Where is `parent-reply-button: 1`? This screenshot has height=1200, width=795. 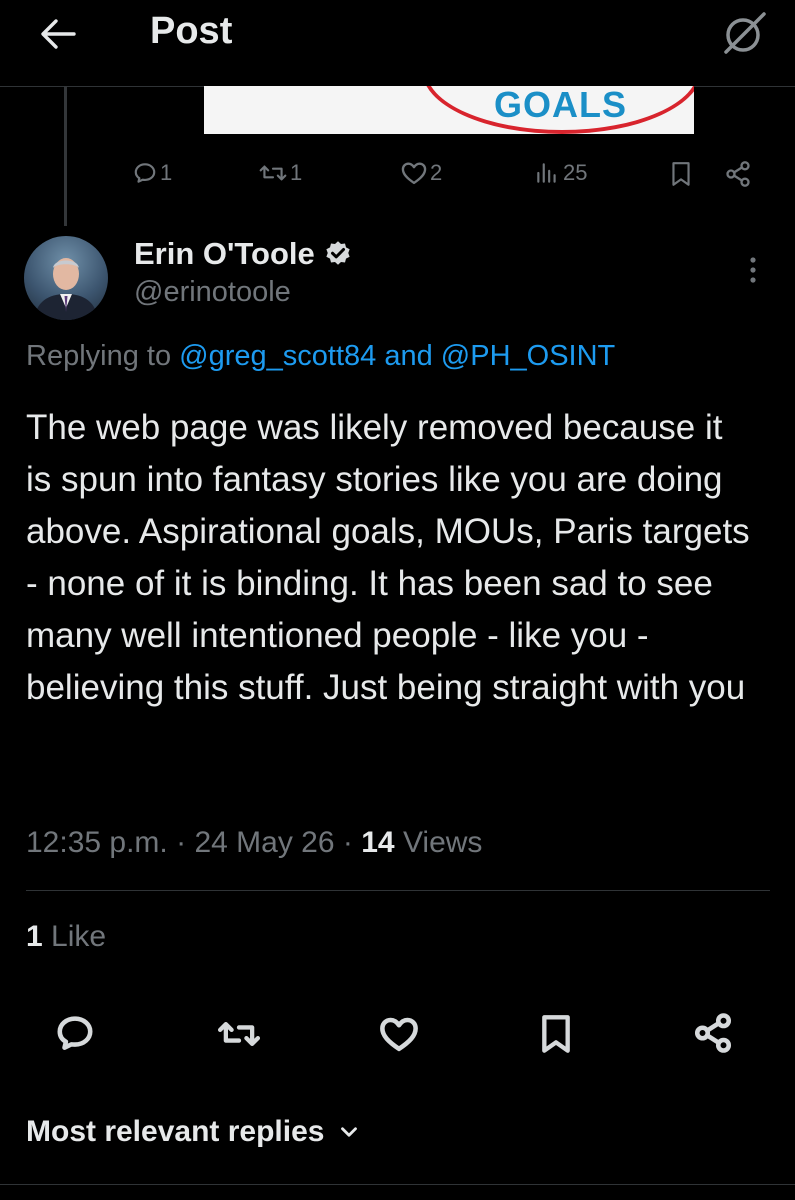 parent-reply-button: 1 is located at coordinates (152, 173).